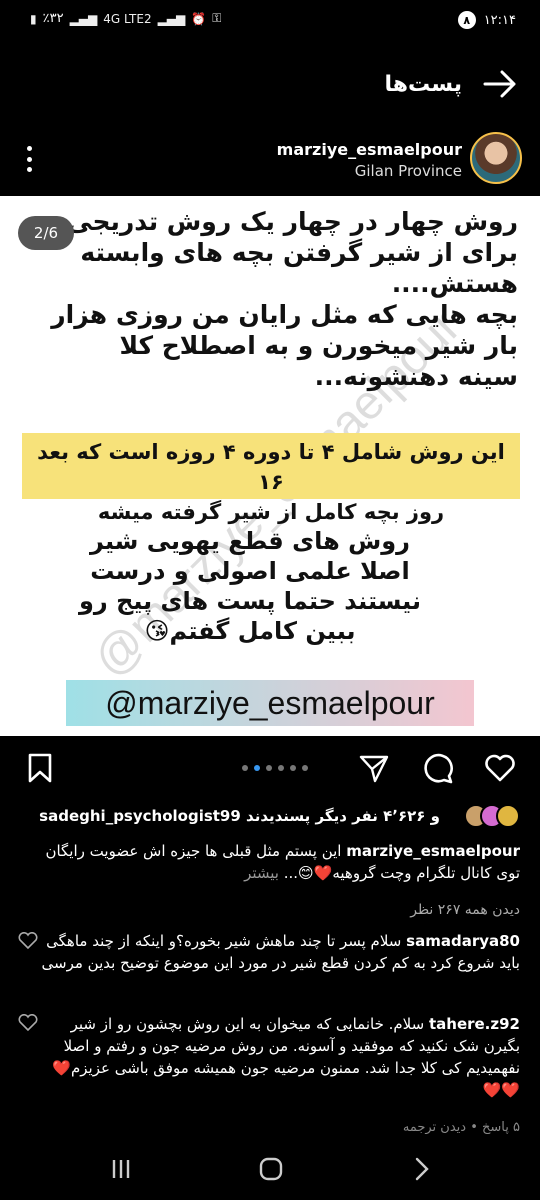 Image resolution: width=540 pixels, height=1200 pixels. Describe the element at coordinates (83, 18) in the screenshot. I see `signal-icon: ▂▄▆` at that location.